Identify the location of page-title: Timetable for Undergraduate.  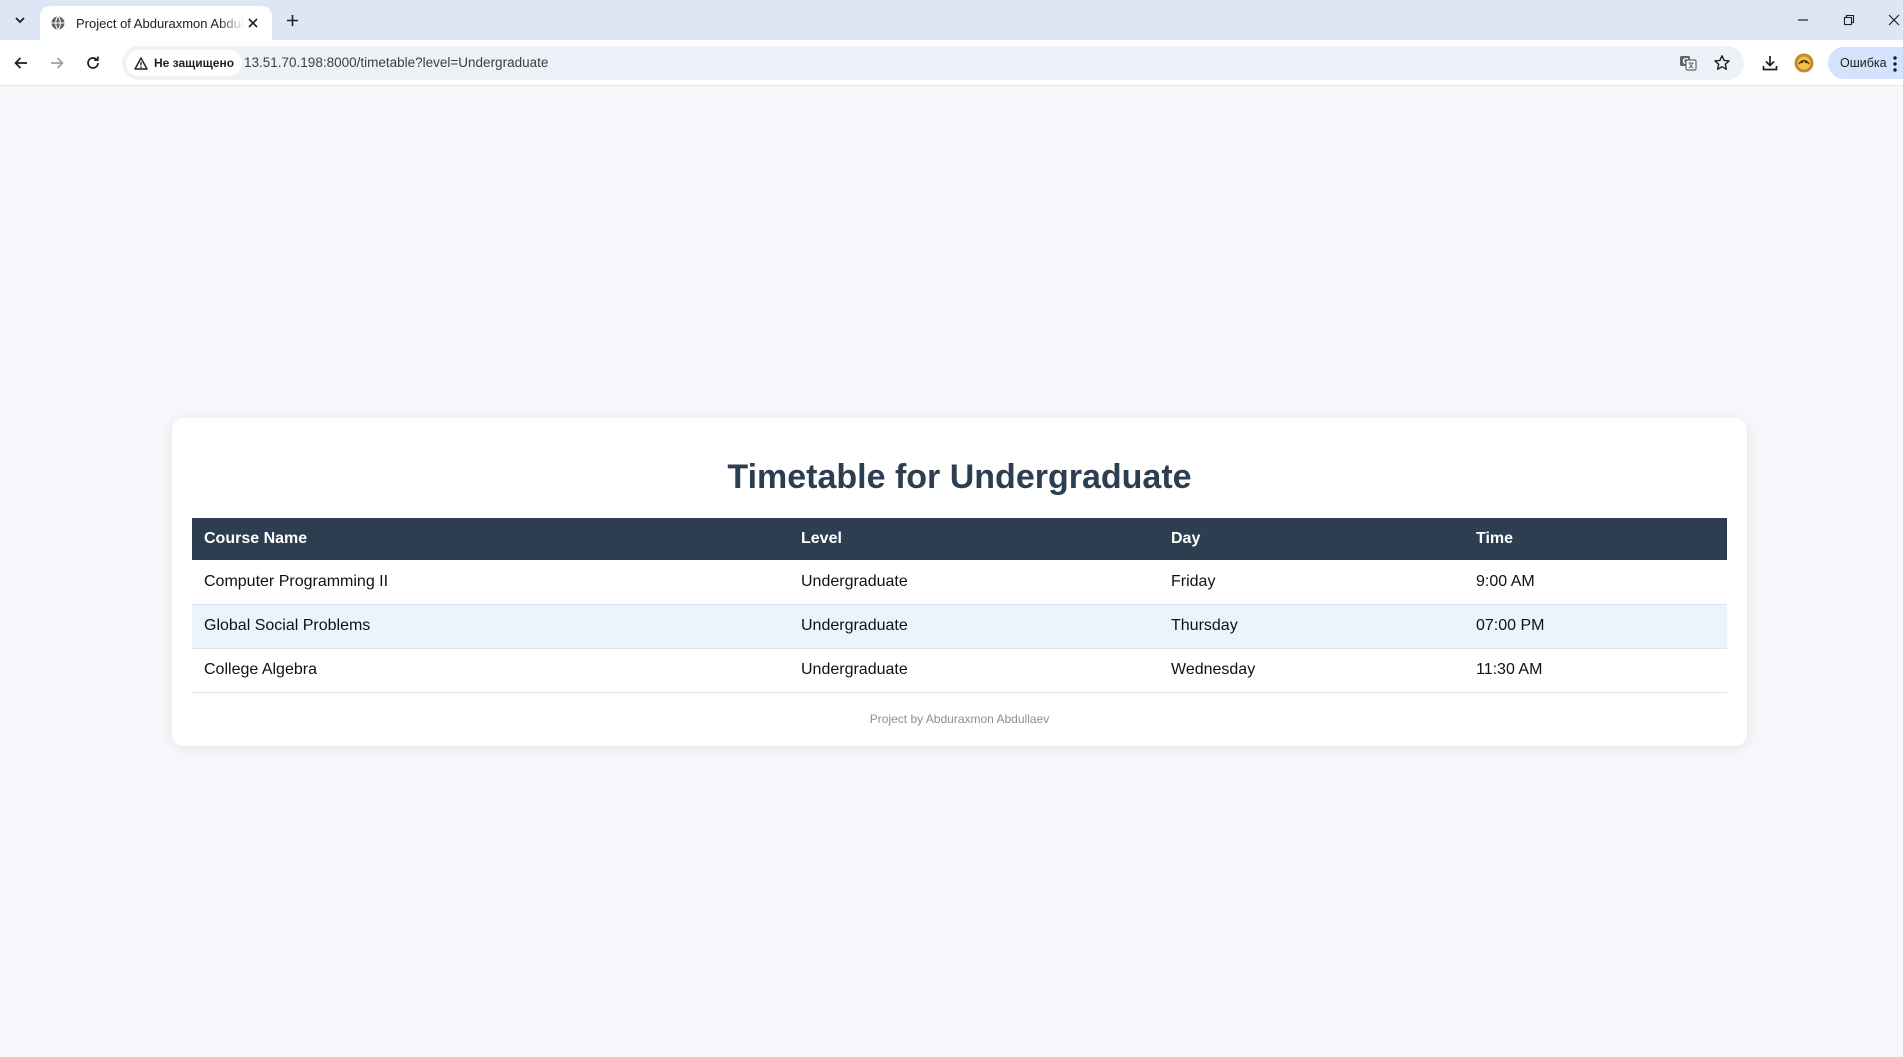
(959, 477).